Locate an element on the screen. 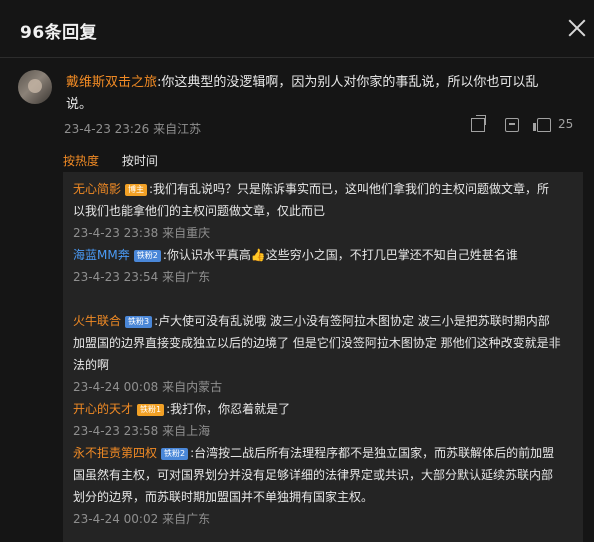 Image resolution: width=594 pixels, height=542 pixels. reply-username: 永不拒责第四权 is located at coordinates (115, 453).